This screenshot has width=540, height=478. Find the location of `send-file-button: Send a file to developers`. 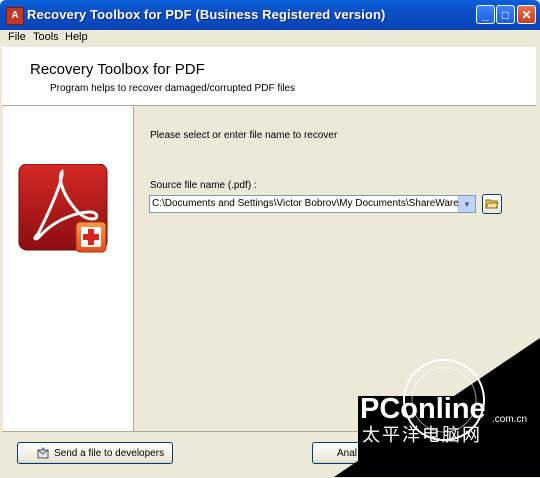

send-file-button: Send a file to developers is located at coordinates (95, 453).